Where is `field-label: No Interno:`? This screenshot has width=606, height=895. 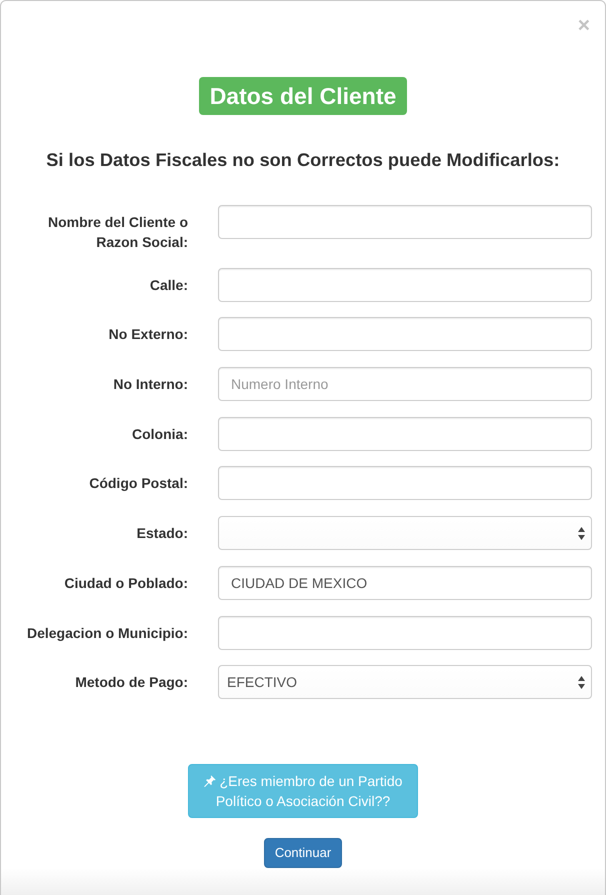
field-label: No Interno: is located at coordinates (150, 384).